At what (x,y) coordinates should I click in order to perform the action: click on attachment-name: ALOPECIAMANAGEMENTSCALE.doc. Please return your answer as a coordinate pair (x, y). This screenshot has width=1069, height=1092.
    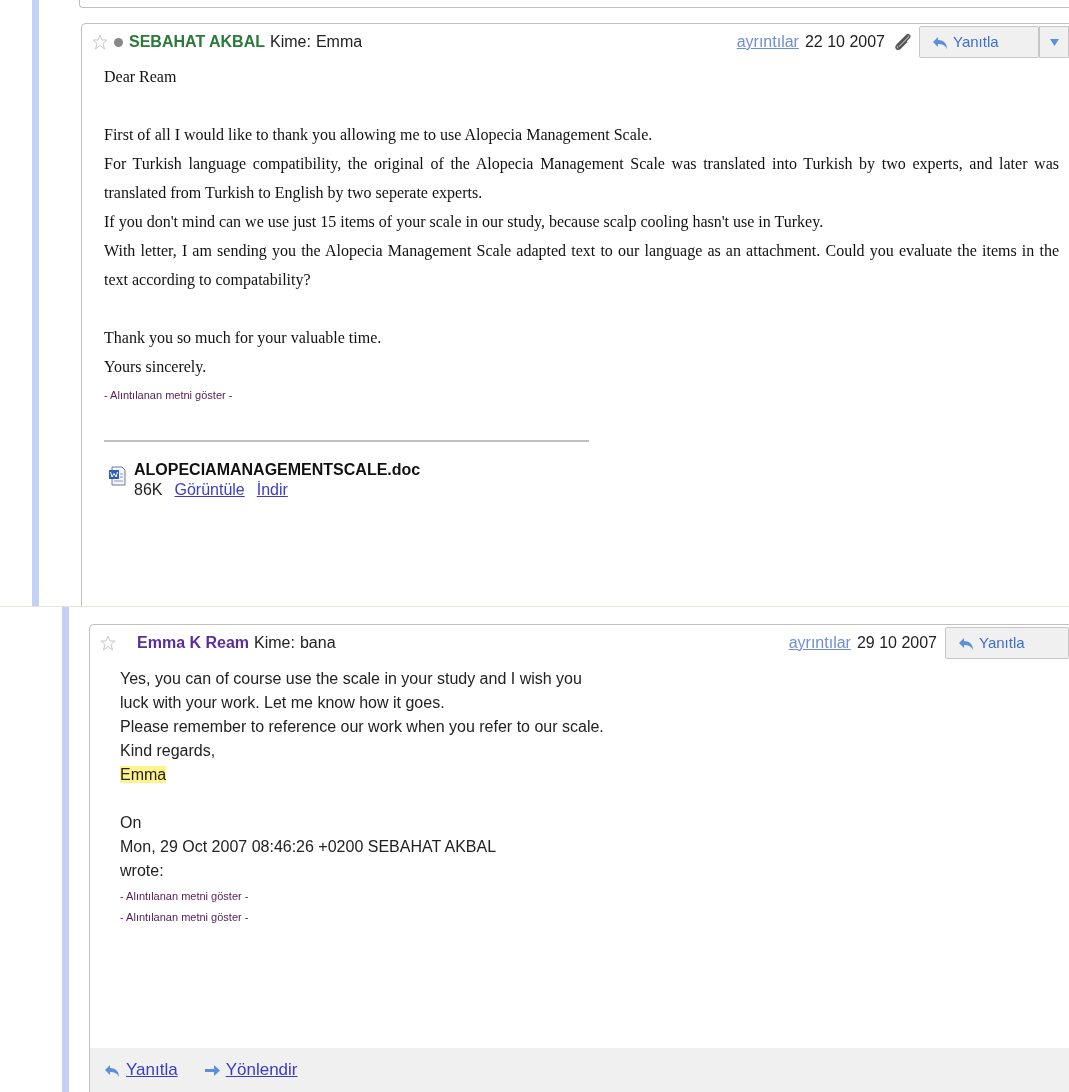
    Looking at the image, I should click on (277, 470).